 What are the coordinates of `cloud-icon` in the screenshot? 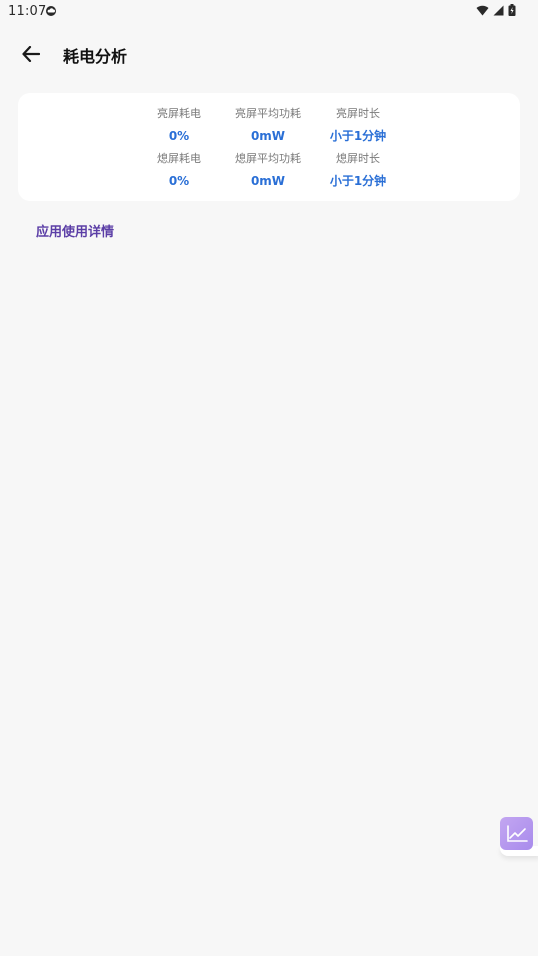 It's located at (51, 11).